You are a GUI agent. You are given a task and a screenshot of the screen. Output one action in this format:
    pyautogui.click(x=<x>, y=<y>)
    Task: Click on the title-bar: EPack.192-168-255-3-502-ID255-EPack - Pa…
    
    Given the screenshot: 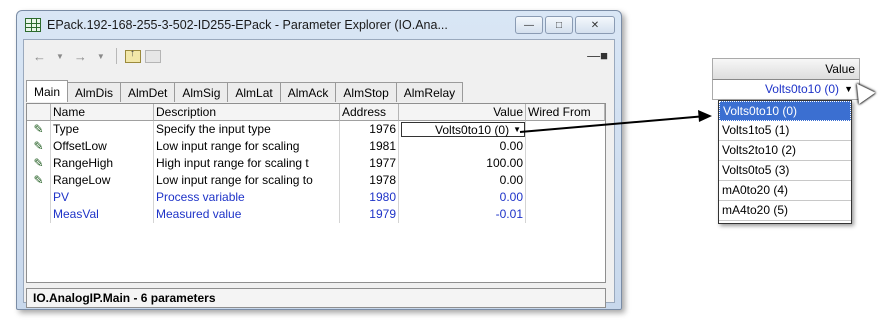 What is the action you would take?
    pyautogui.click(x=319, y=25)
    